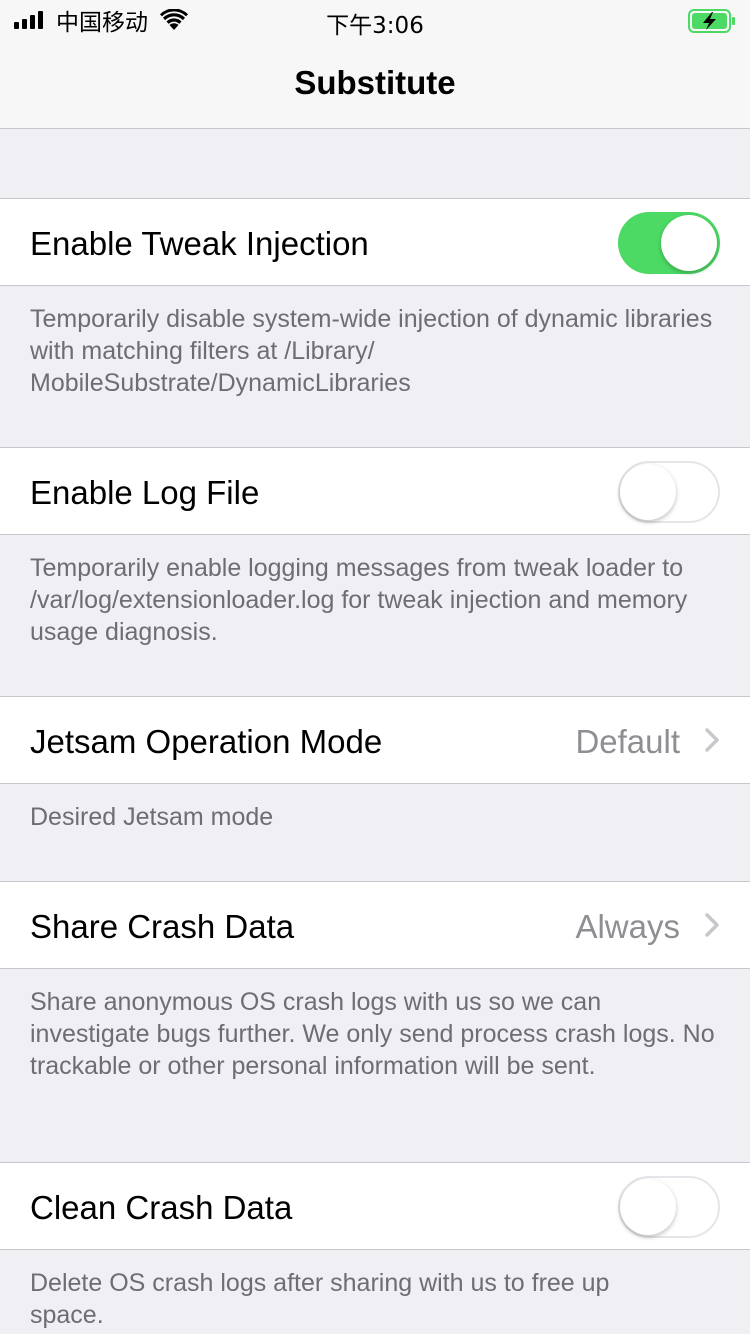 Image resolution: width=750 pixels, height=1334 pixels. I want to click on tweak-injection-toggle, so click(669, 243).